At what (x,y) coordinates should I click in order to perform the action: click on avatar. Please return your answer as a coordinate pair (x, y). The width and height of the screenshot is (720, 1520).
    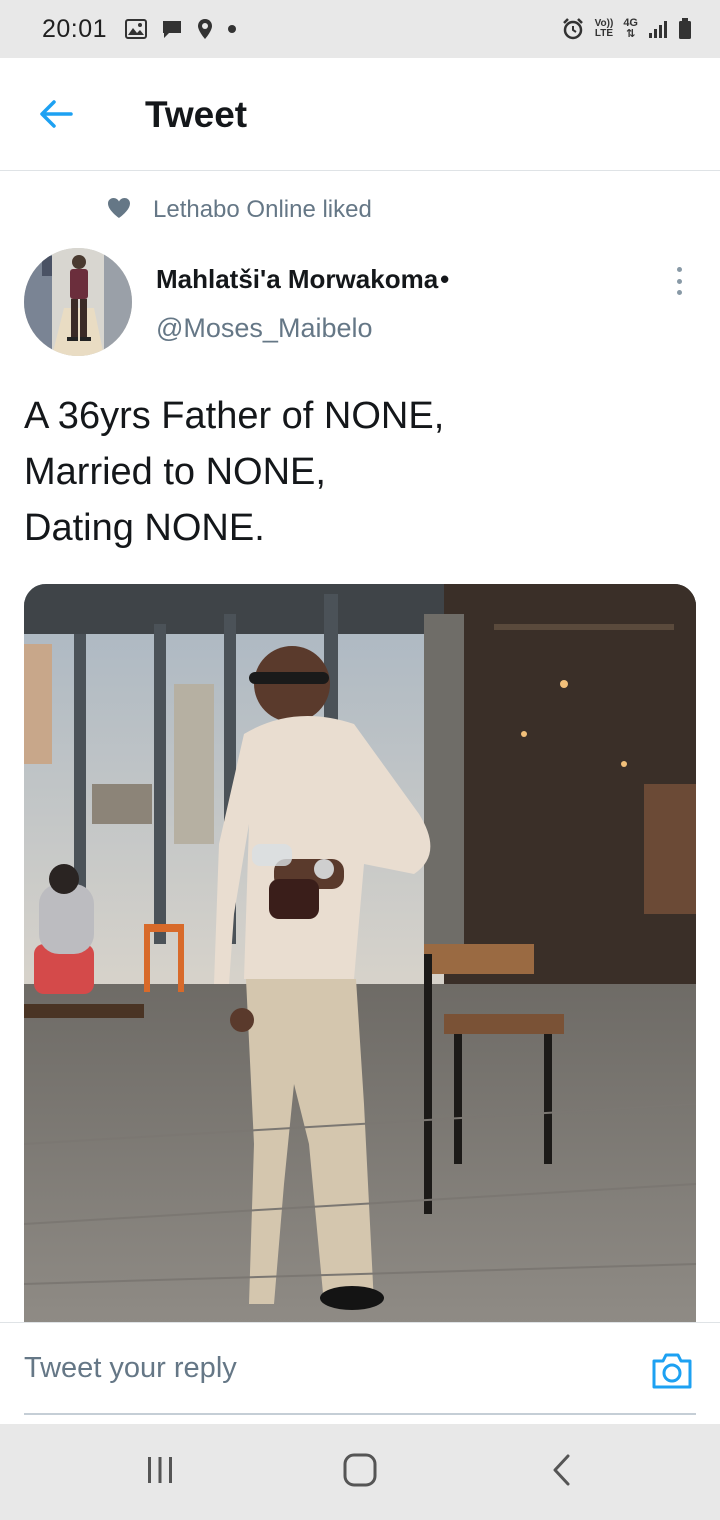
    Looking at the image, I should click on (78, 302).